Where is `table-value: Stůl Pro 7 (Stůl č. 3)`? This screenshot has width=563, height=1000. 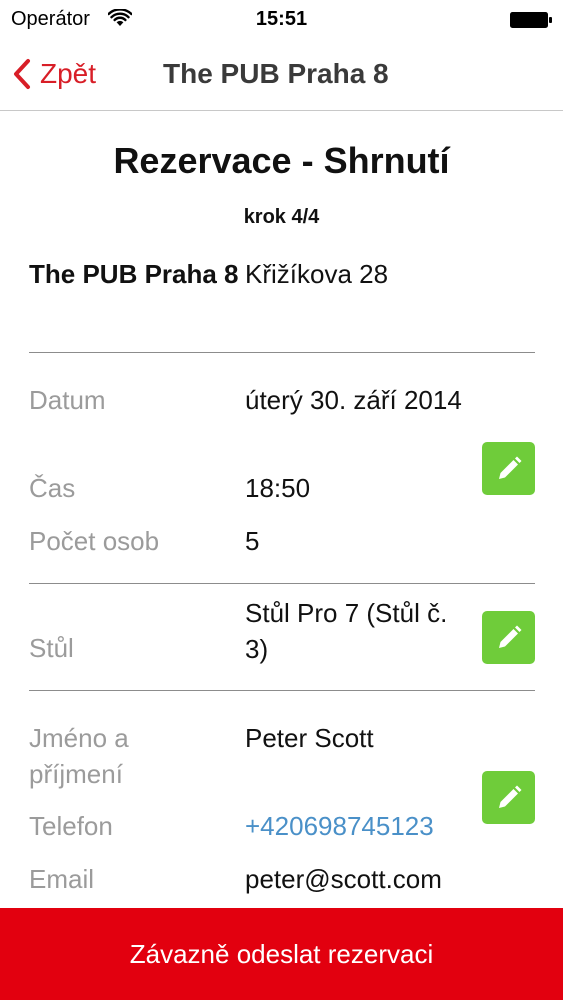 table-value: Stůl Pro 7 (Stůl č. 3) is located at coordinates (346, 631).